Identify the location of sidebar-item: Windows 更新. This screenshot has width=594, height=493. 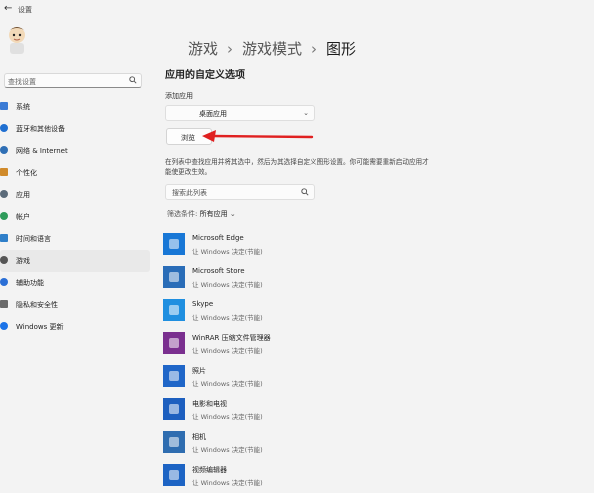
(75, 327).